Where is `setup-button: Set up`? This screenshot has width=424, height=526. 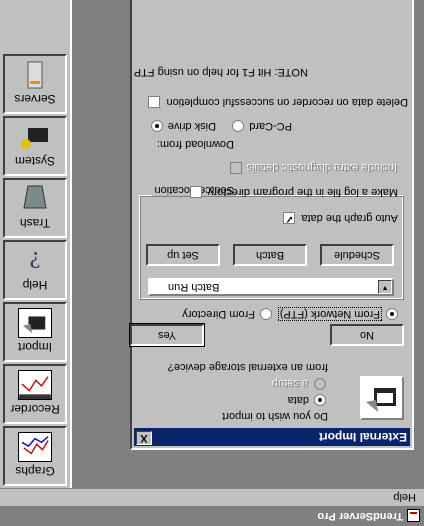 setup-button: Set up is located at coordinates (183, 255).